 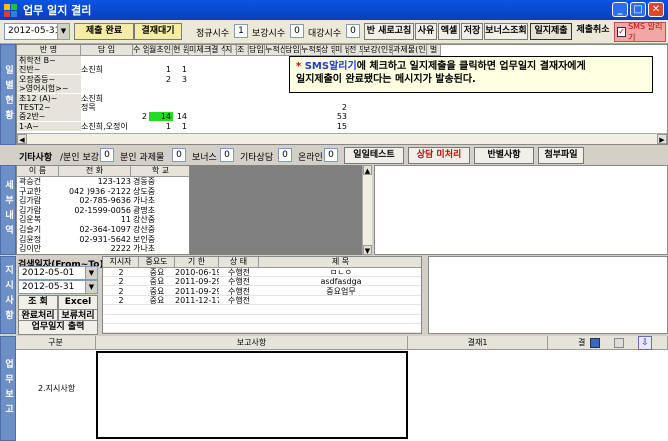 What do you see at coordinates (38, 181) in the screenshot?
I see `student-cell: 곽승건` at bounding box center [38, 181].